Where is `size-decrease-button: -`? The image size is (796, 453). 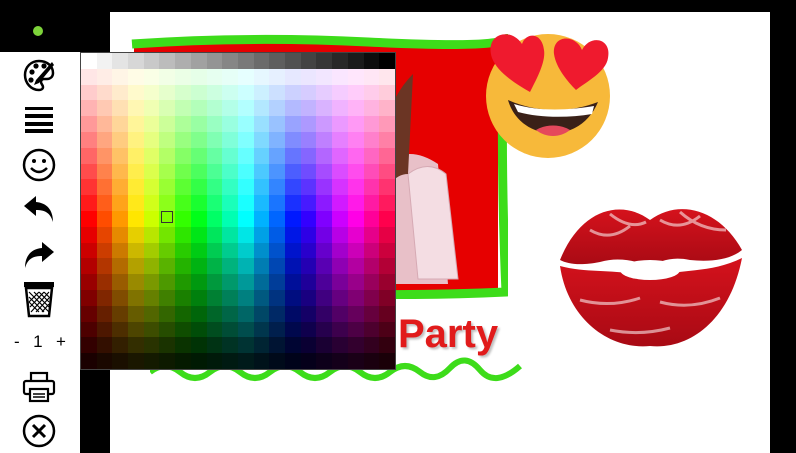
size-decrease-button: - is located at coordinates (17, 342).